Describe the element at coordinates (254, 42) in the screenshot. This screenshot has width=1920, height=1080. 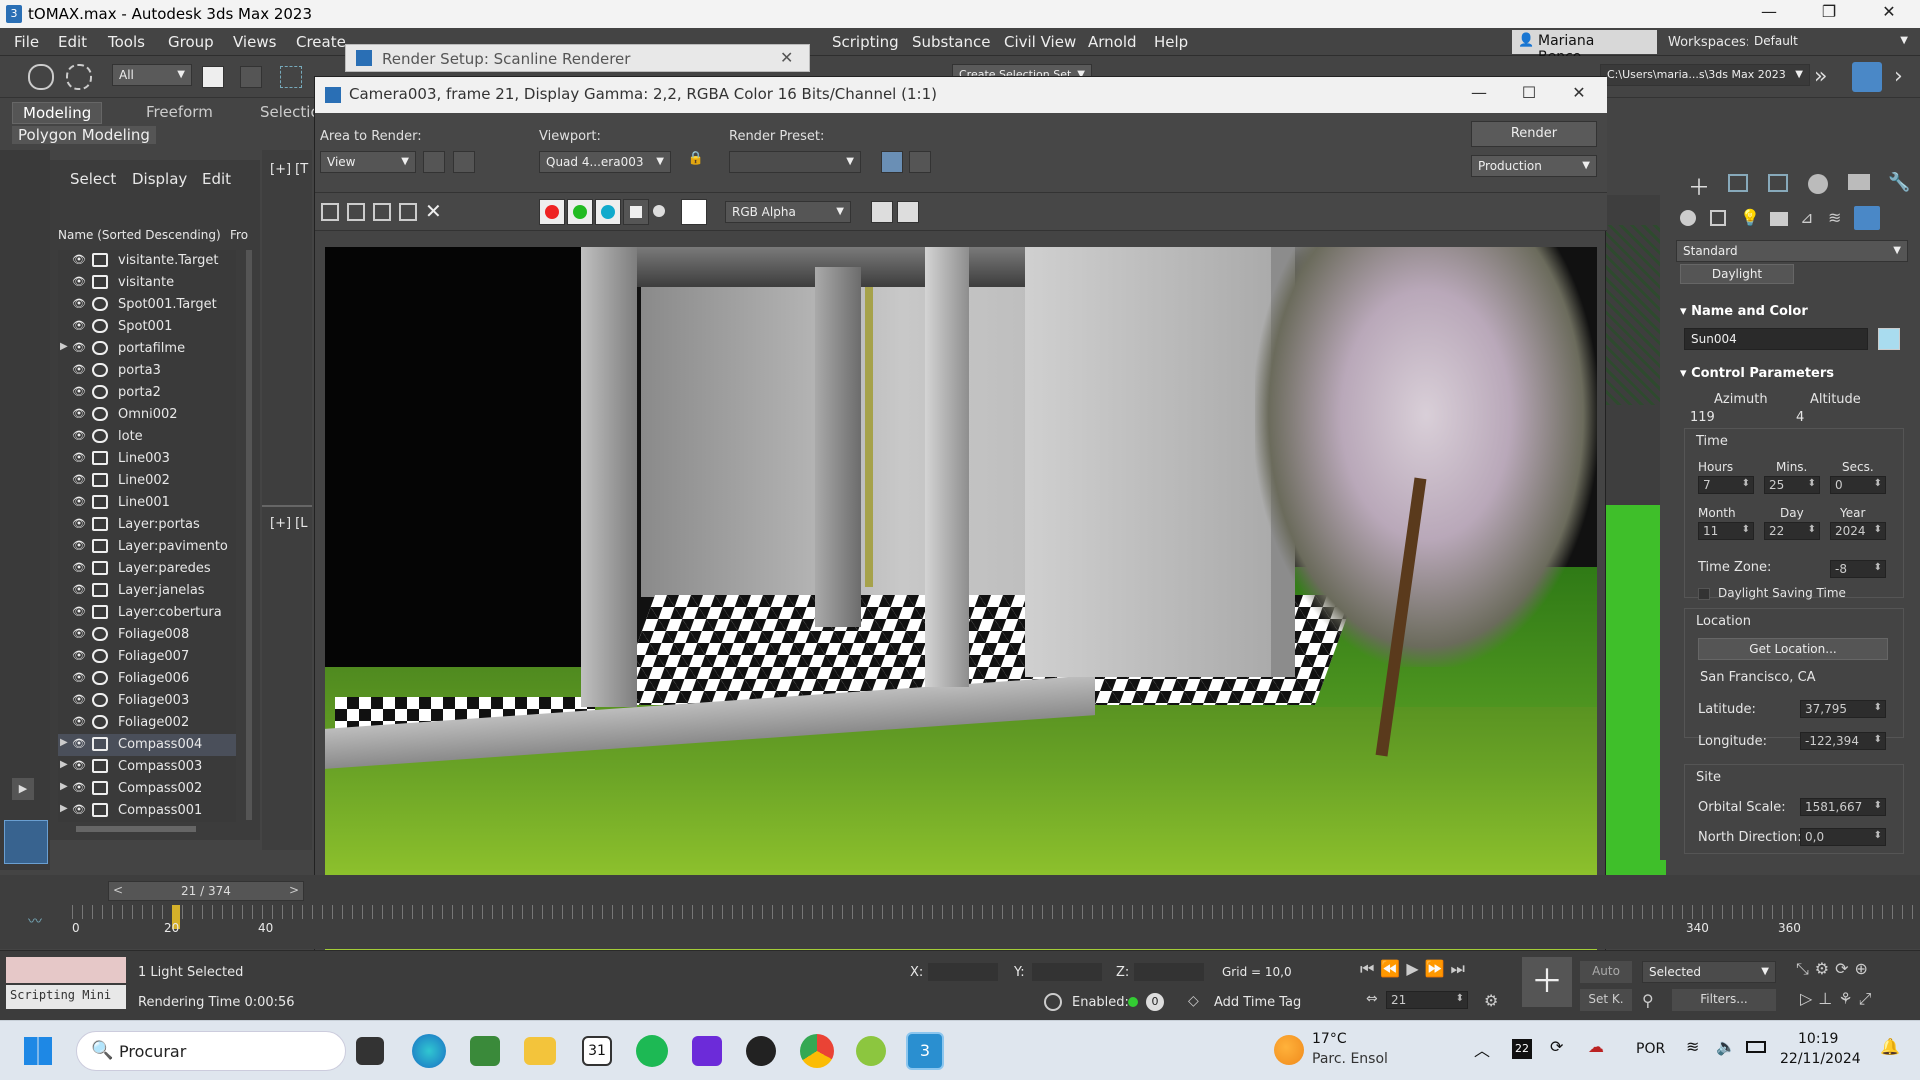
I see `menu-views: Views` at that location.